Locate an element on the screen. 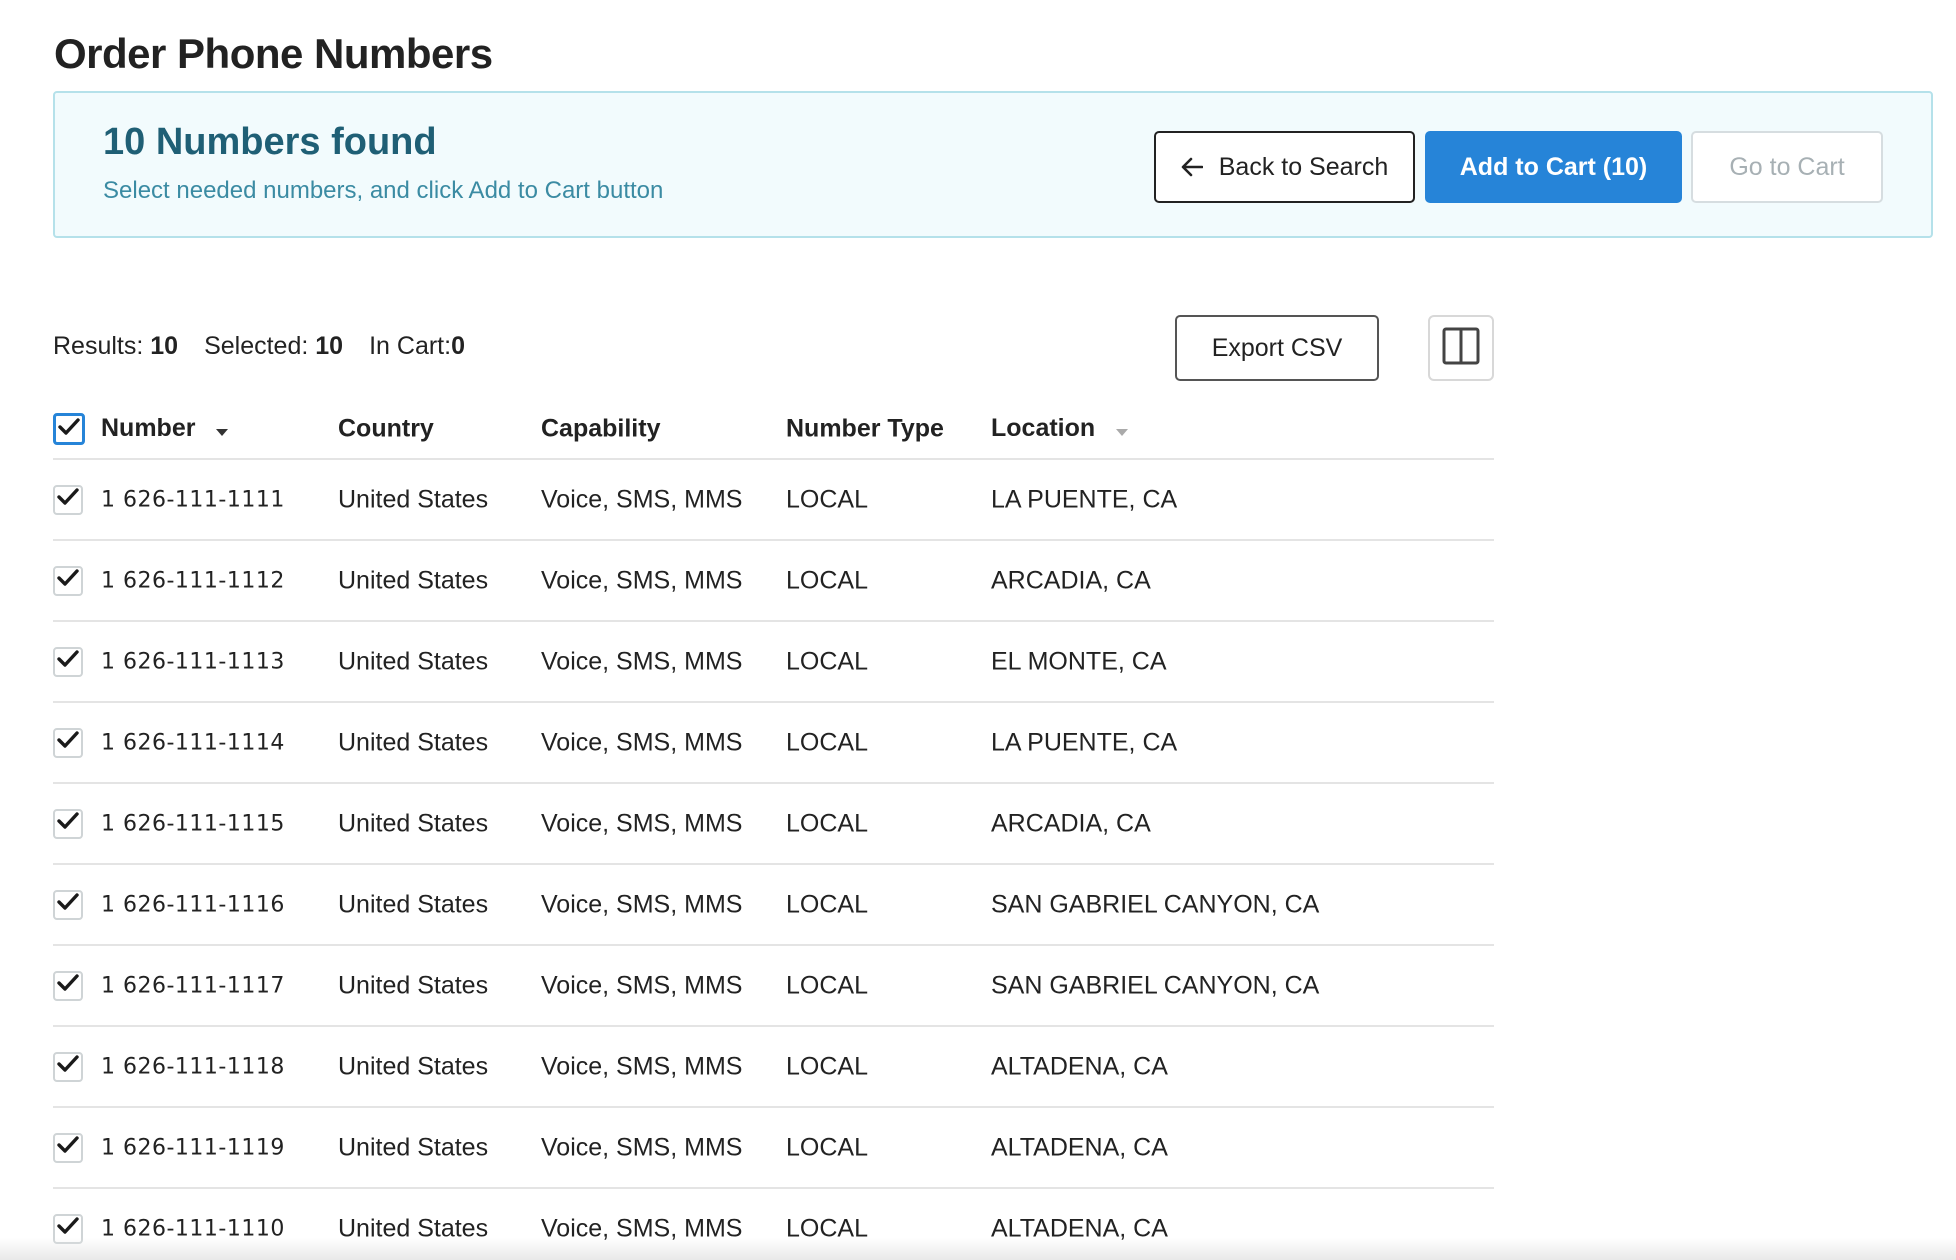 This screenshot has width=1956, height=1260. cell-number: 1 626-111-1119 is located at coordinates (193, 1147).